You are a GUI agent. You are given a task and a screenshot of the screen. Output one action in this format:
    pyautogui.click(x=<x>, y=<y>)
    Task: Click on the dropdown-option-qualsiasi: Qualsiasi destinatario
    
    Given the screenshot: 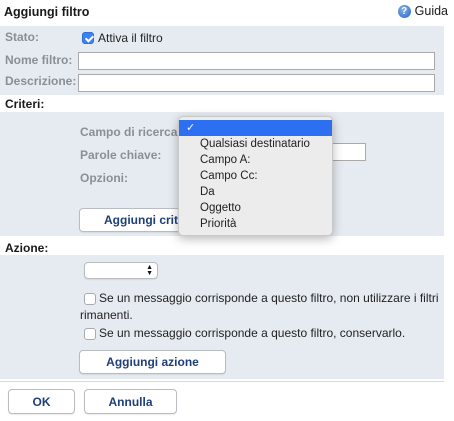 What is the action you would take?
    pyautogui.click(x=255, y=144)
    